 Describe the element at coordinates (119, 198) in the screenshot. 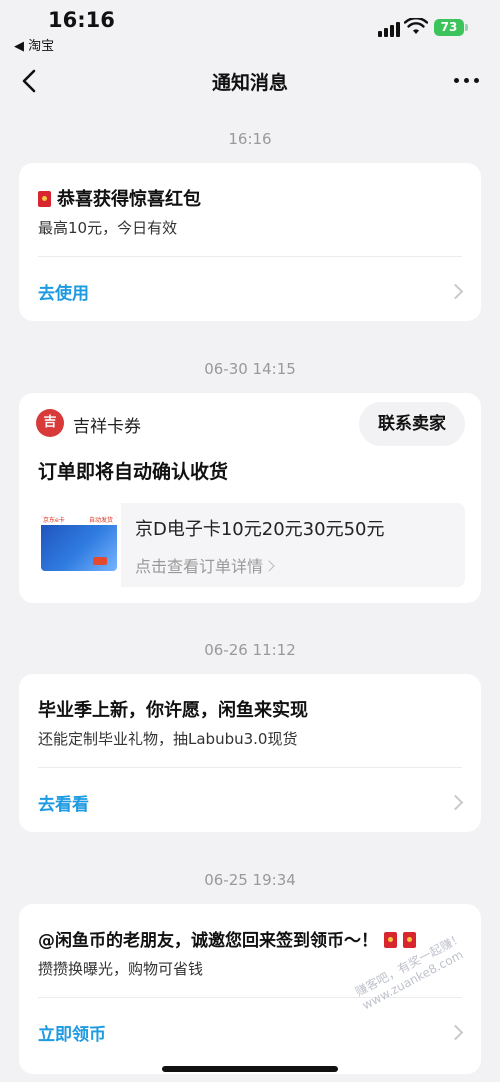

I see `message-title: 恭喜获得惊喜红包` at that location.